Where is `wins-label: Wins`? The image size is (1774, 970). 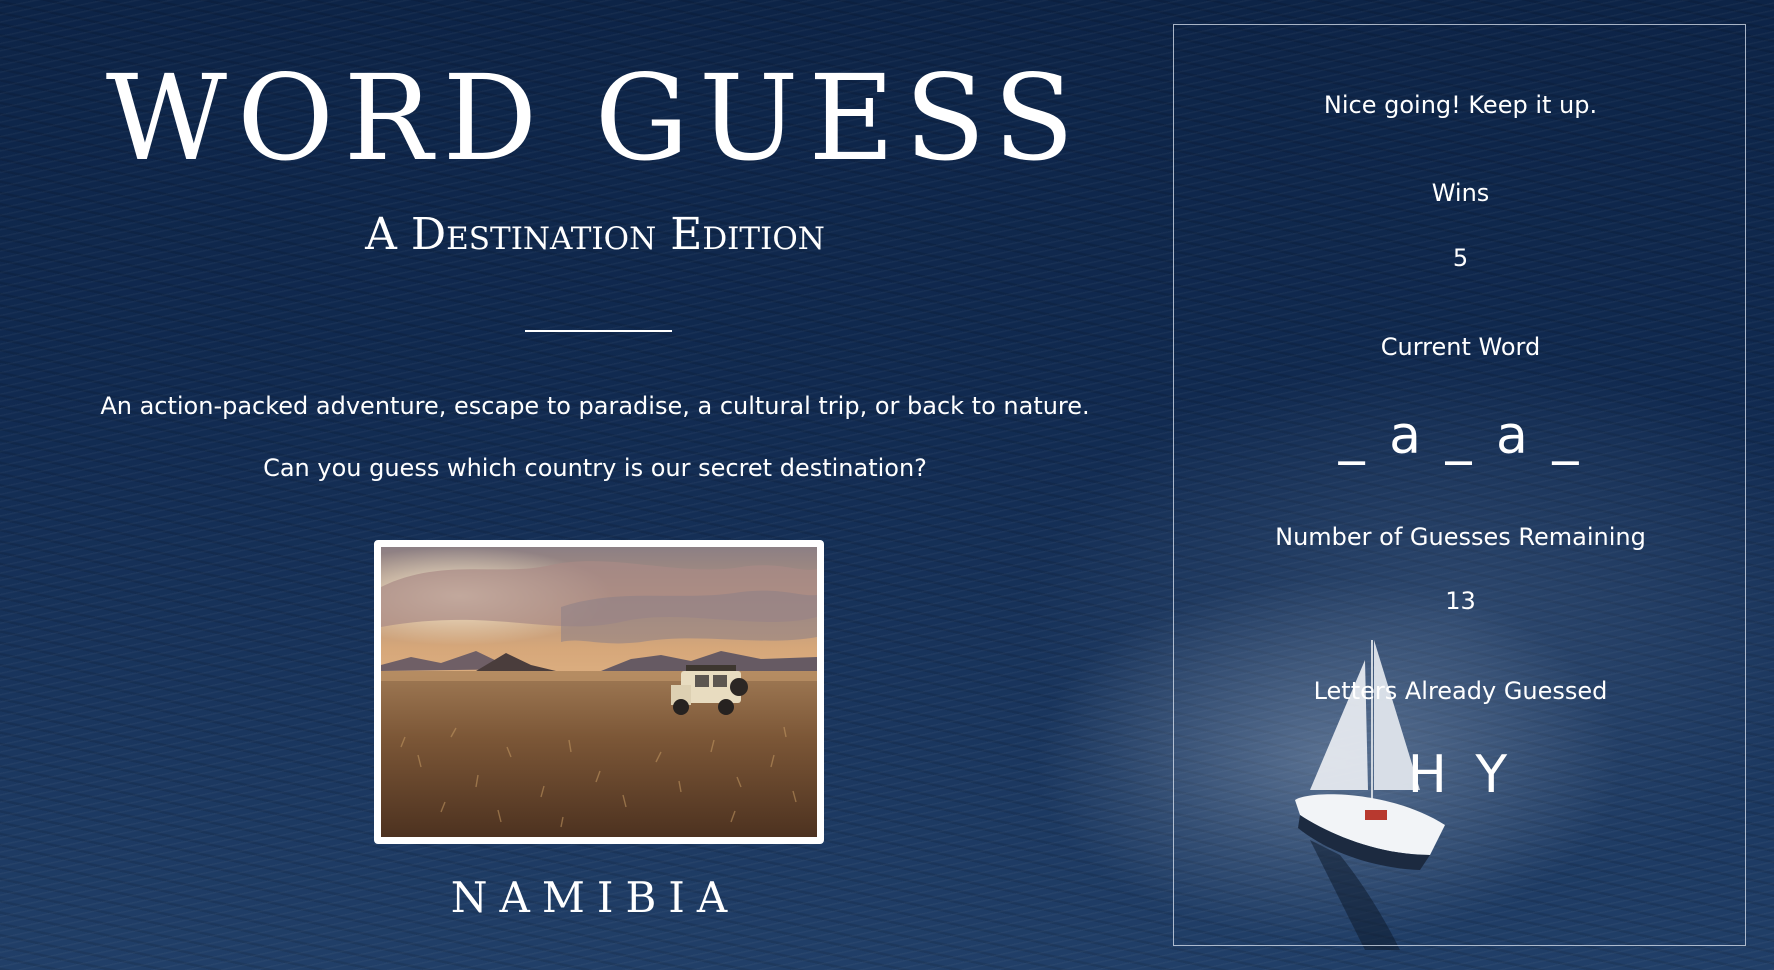
wins-label: Wins is located at coordinates (1460, 193).